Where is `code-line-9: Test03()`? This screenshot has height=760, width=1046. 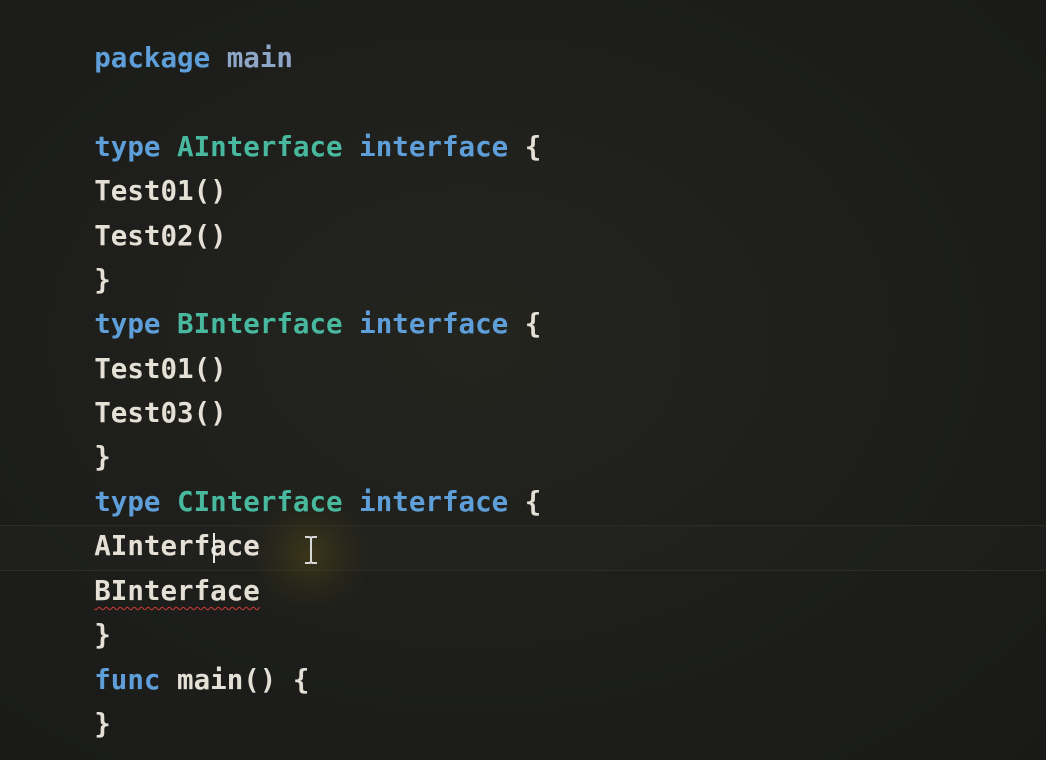
code-line-9: Test03() is located at coordinates (127, 388).